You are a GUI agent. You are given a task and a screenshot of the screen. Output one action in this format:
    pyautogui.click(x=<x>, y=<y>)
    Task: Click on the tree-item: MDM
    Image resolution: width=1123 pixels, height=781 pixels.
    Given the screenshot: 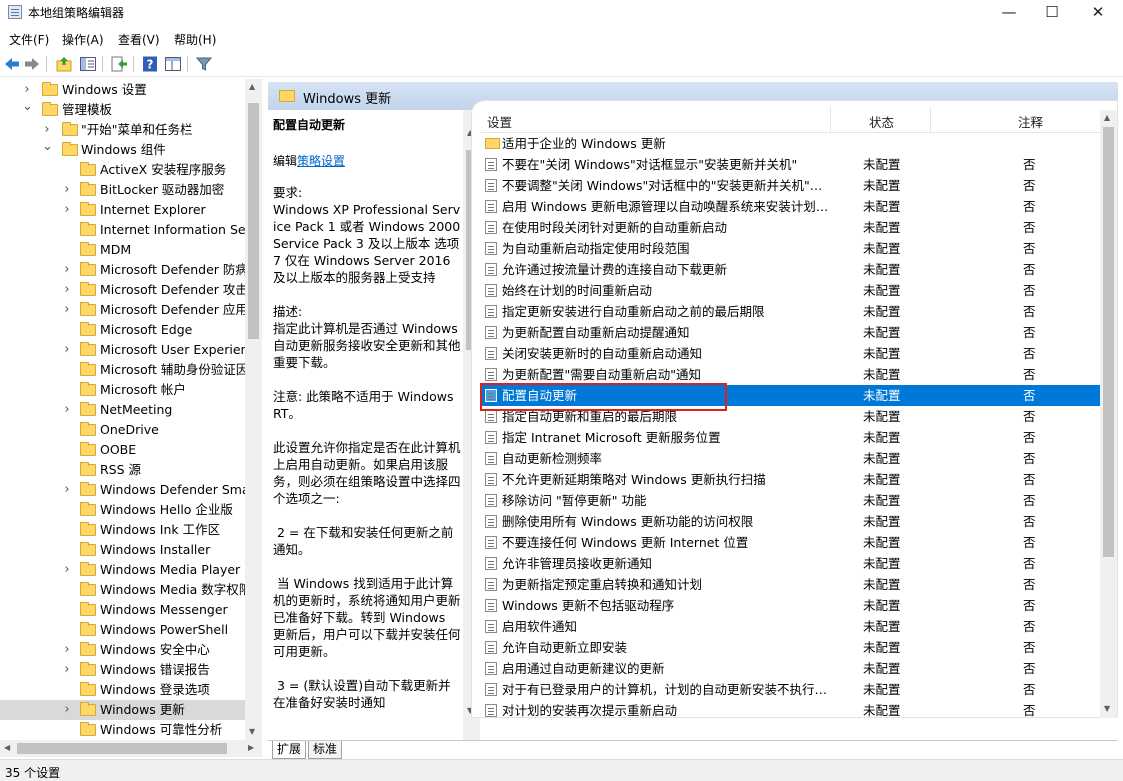 What is the action you would take?
    pyautogui.click(x=124, y=250)
    